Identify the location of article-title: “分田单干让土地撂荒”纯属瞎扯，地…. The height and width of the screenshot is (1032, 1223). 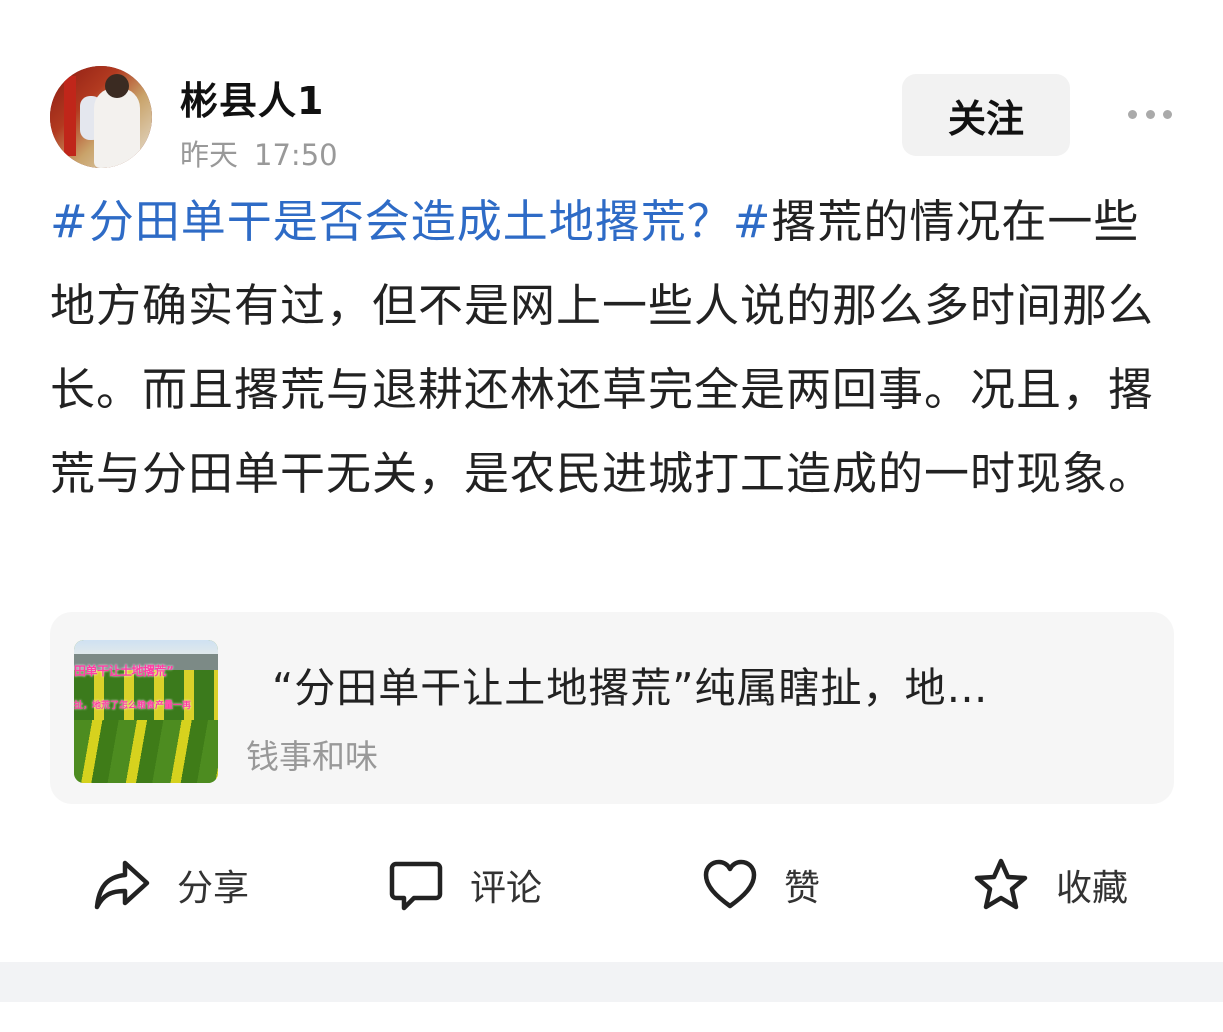
(630, 688).